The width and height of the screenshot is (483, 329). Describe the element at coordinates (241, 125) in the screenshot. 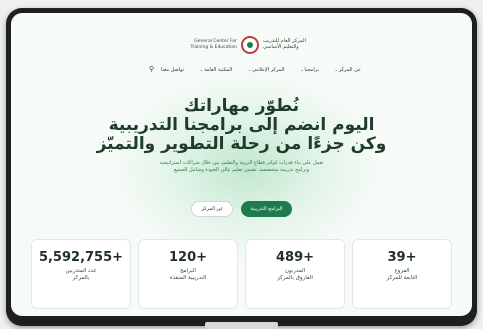

I see `hero-title-line2: اليوم انضم إلى برامجنا التدريبية` at that location.